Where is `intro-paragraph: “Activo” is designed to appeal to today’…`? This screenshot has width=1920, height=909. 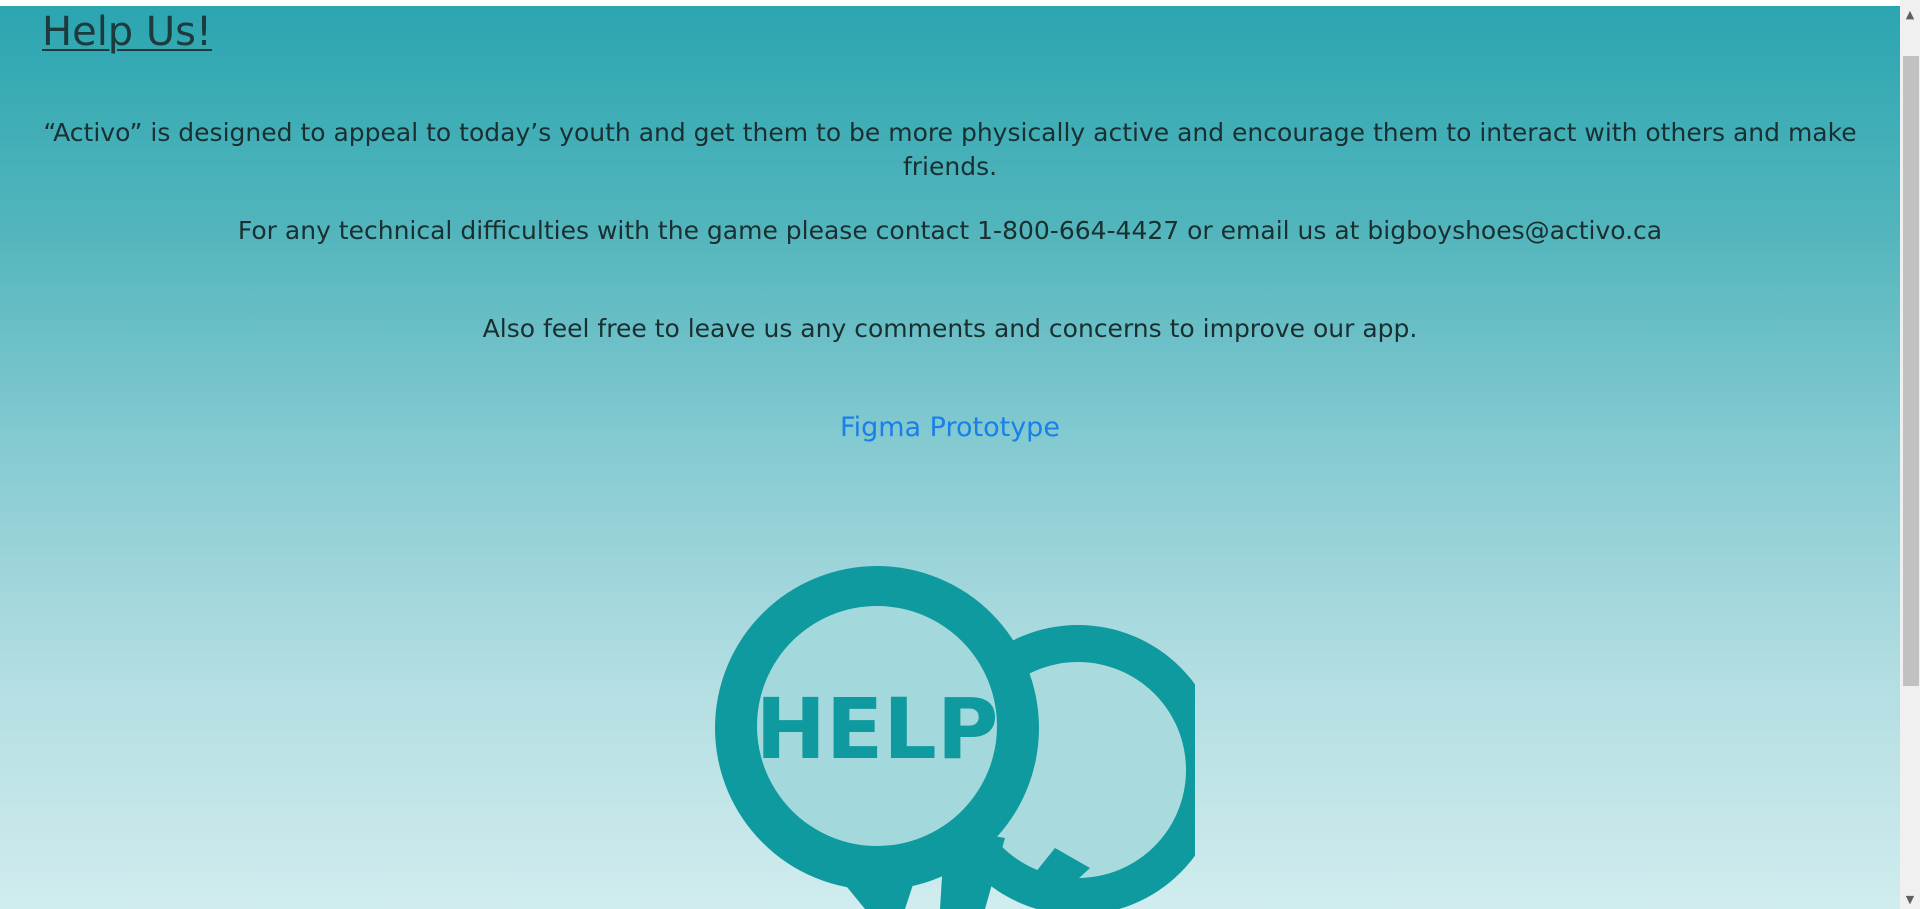
intro-paragraph: “Activo” is designed to appeal to today’… is located at coordinates (950, 149).